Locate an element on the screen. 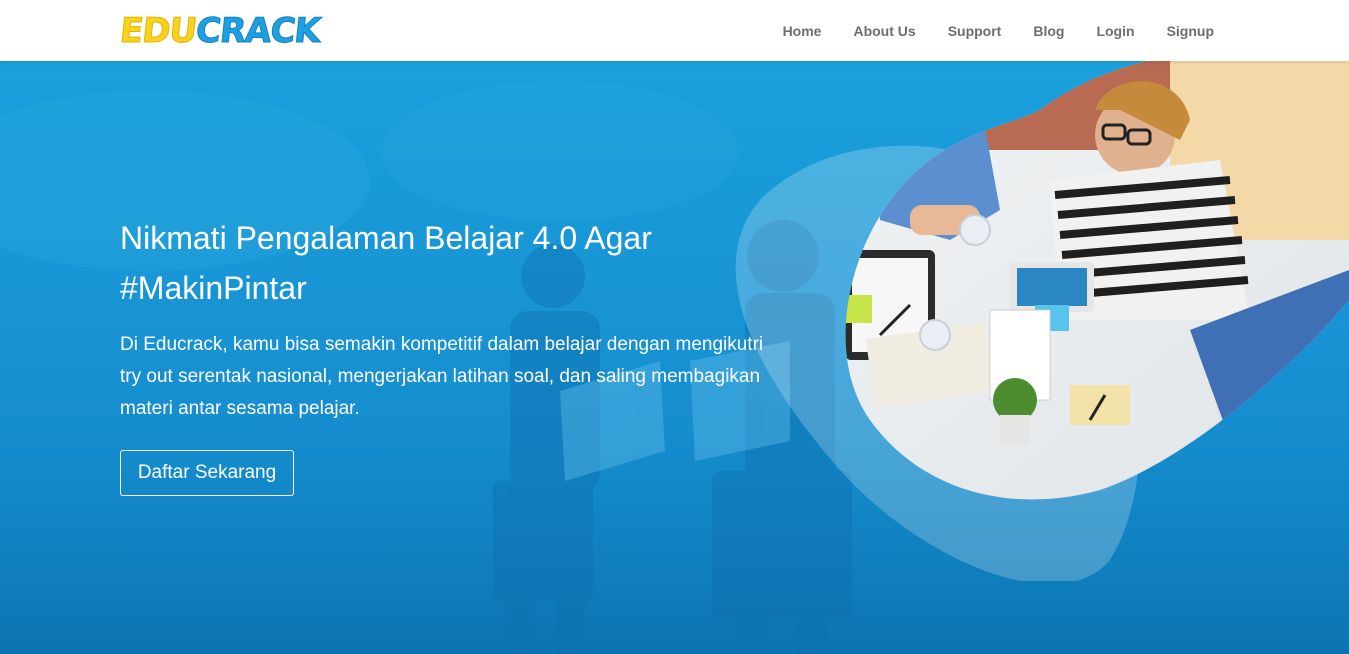 The image size is (1349, 654). nav-support: Support is located at coordinates (975, 31).